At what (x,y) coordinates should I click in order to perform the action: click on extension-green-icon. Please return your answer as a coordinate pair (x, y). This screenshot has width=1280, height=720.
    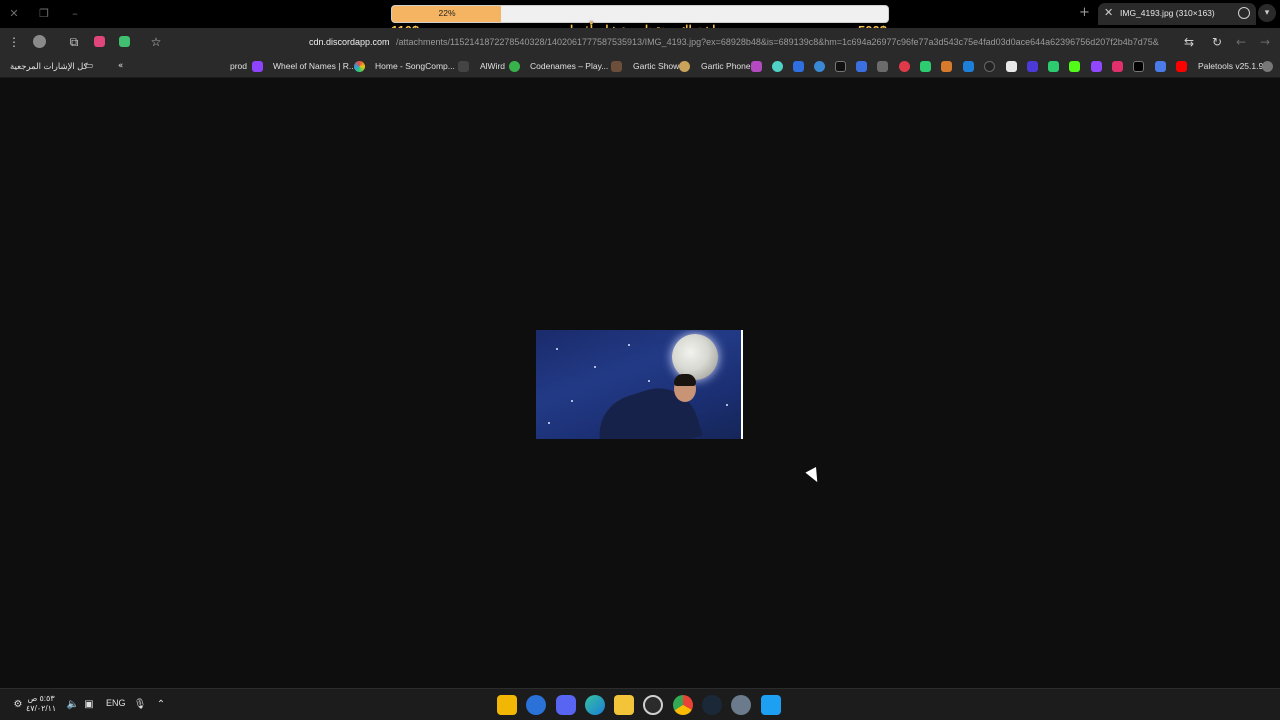
    Looking at the image, I should click on (124, 42).